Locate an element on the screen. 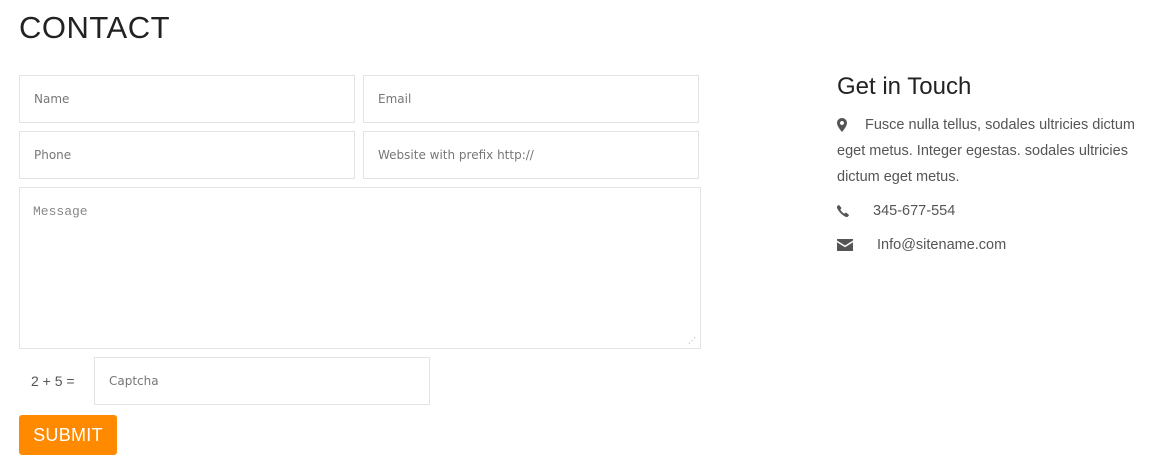 This screenshot has height=470, width=1174. captcha-field is located at coordinates (262, 381).